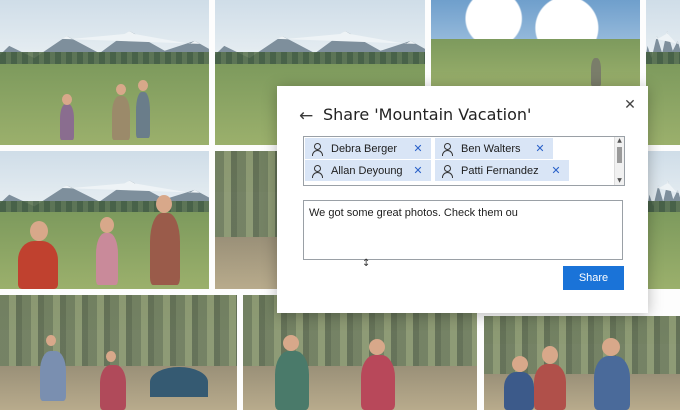  I want to click on recipient-chip: Debra Berger ✕, so click(368, 148).